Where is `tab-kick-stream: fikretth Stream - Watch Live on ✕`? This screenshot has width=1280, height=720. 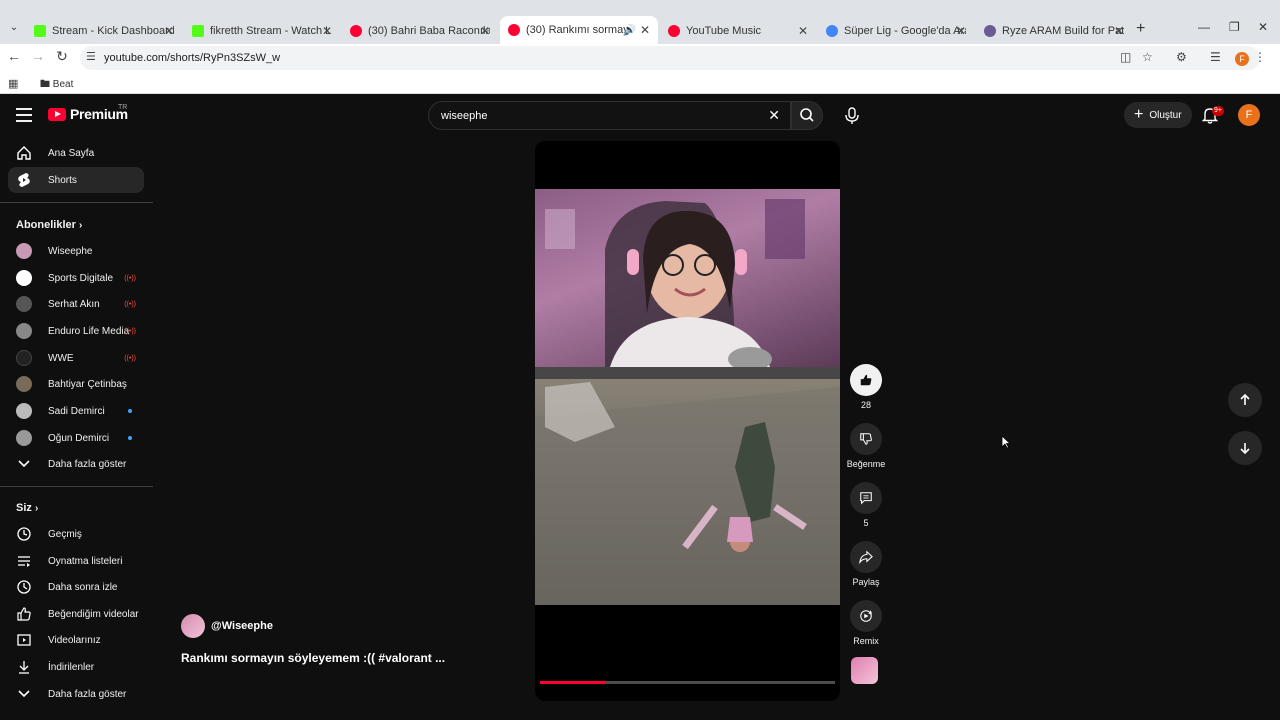
tab-kick-stream: fikretth Stream - Watch Live on ✕ is located at coordinates (262, 31).